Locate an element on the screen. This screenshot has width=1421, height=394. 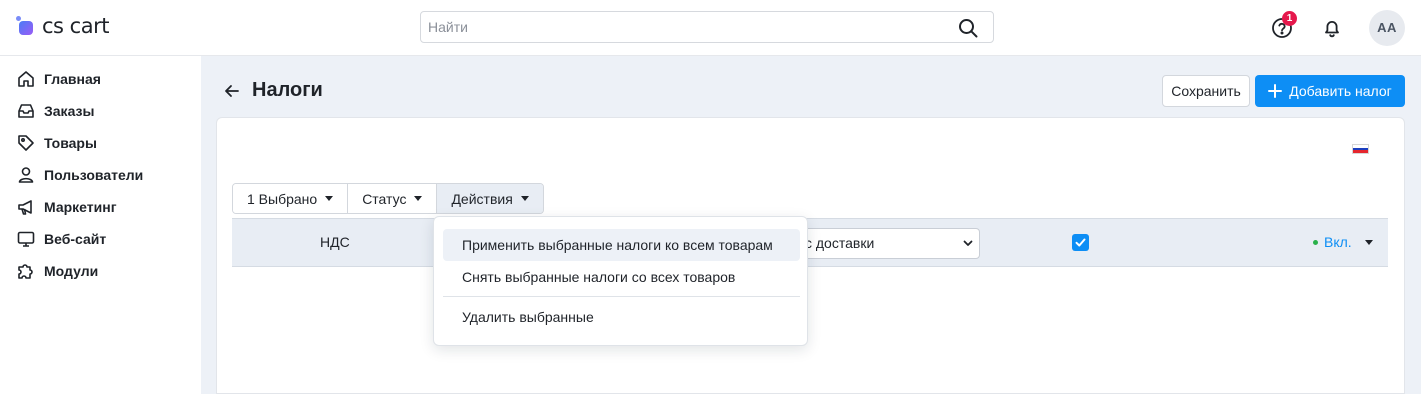
sidebar-item-marketing: Маркетинг is located at coordinates (66, 207).